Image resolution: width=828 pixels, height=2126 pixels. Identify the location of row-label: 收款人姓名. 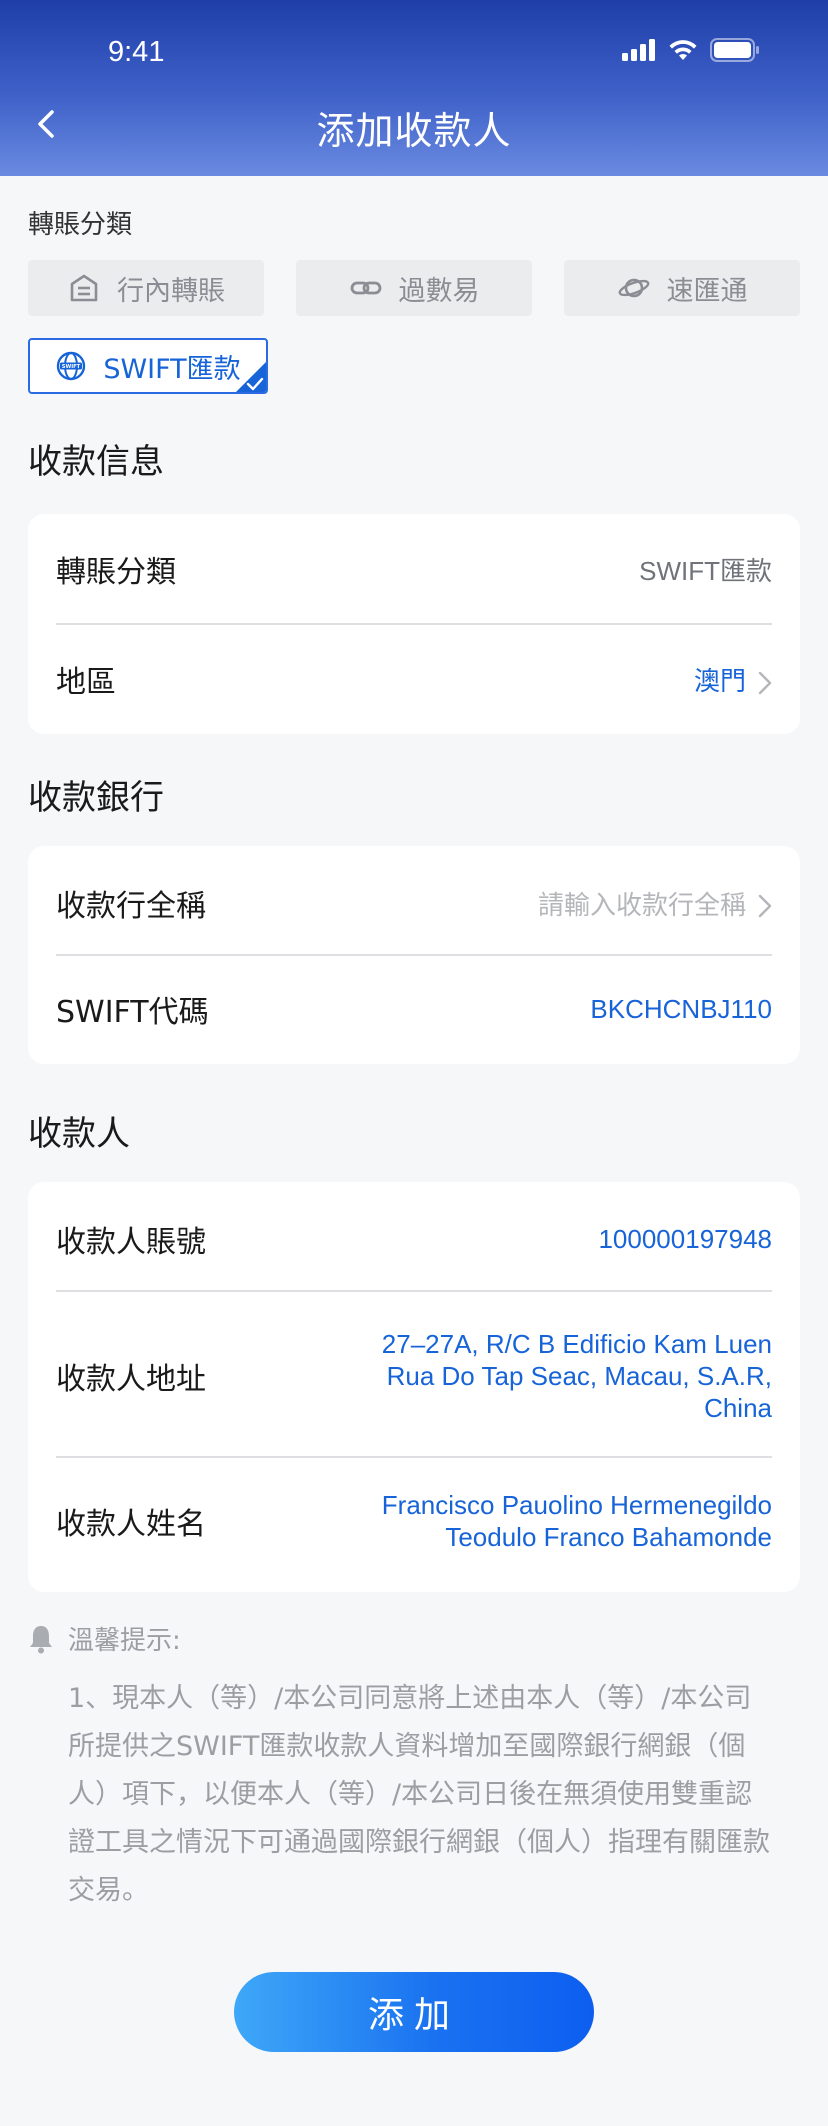
(131, 1524).